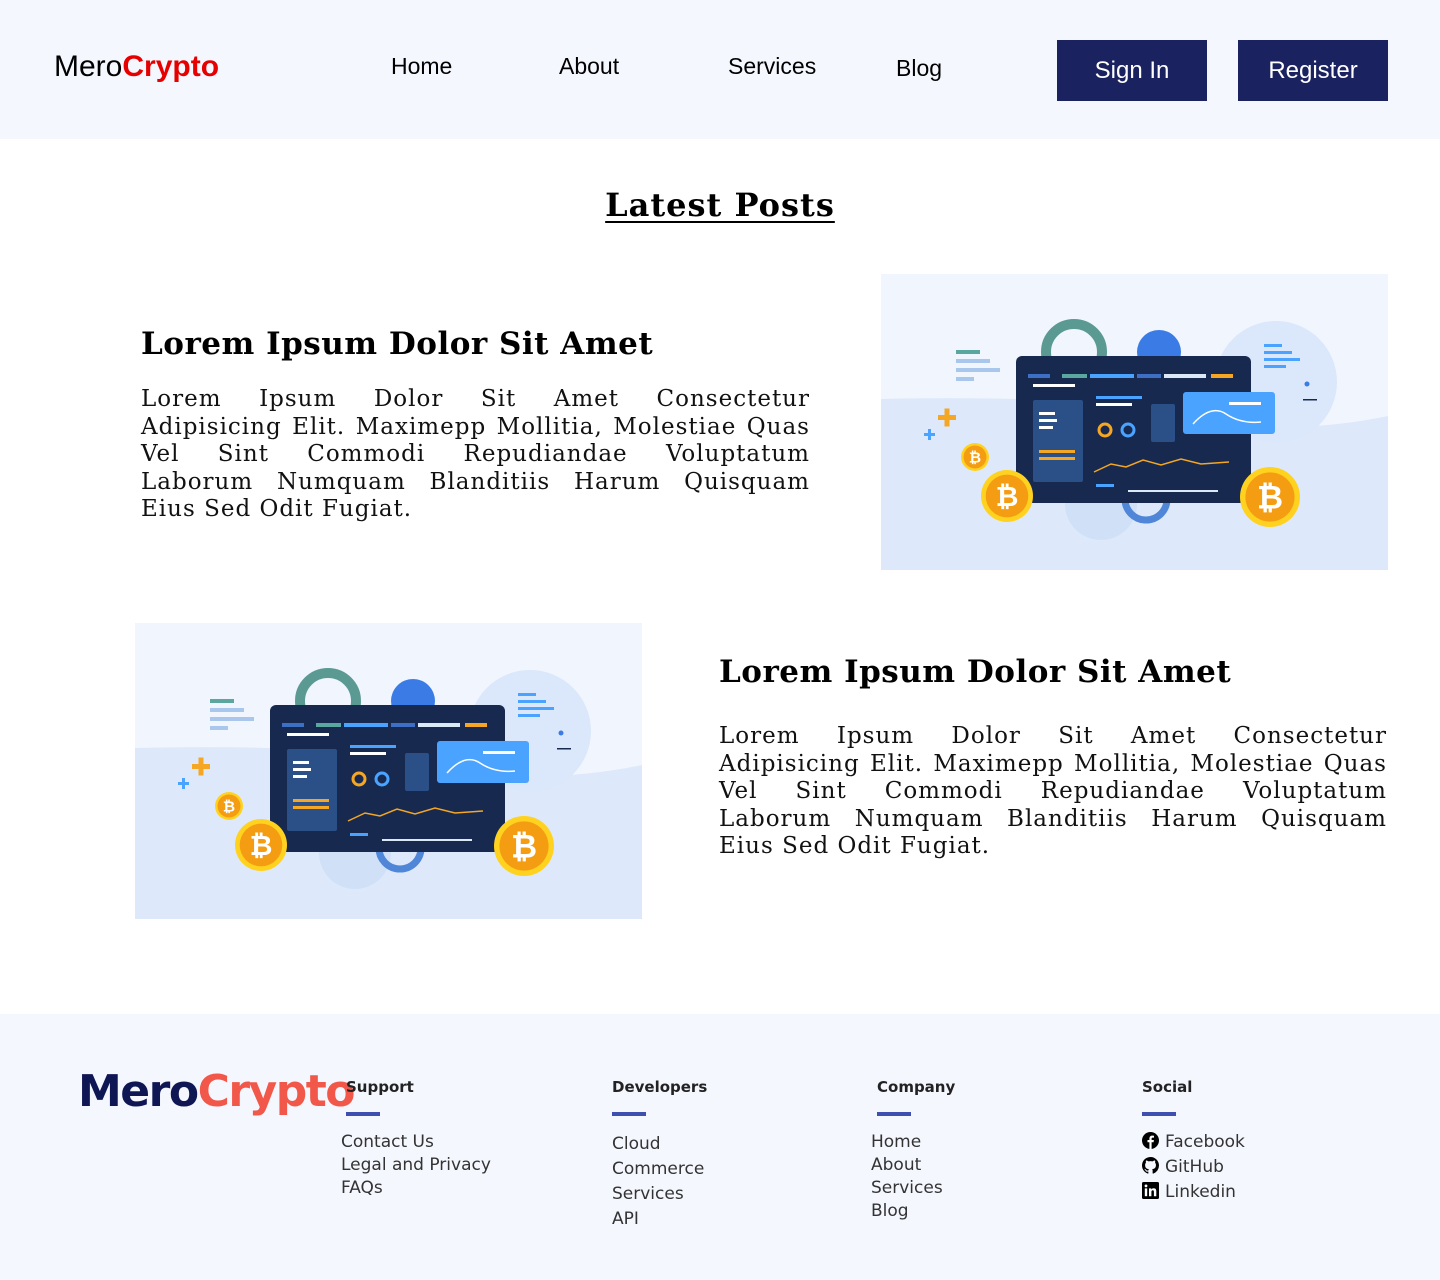  What do you see at coordinates (896, 1165) in the screenshot?
I see `footer-link-about: About` at bounding box center [896, 1165].